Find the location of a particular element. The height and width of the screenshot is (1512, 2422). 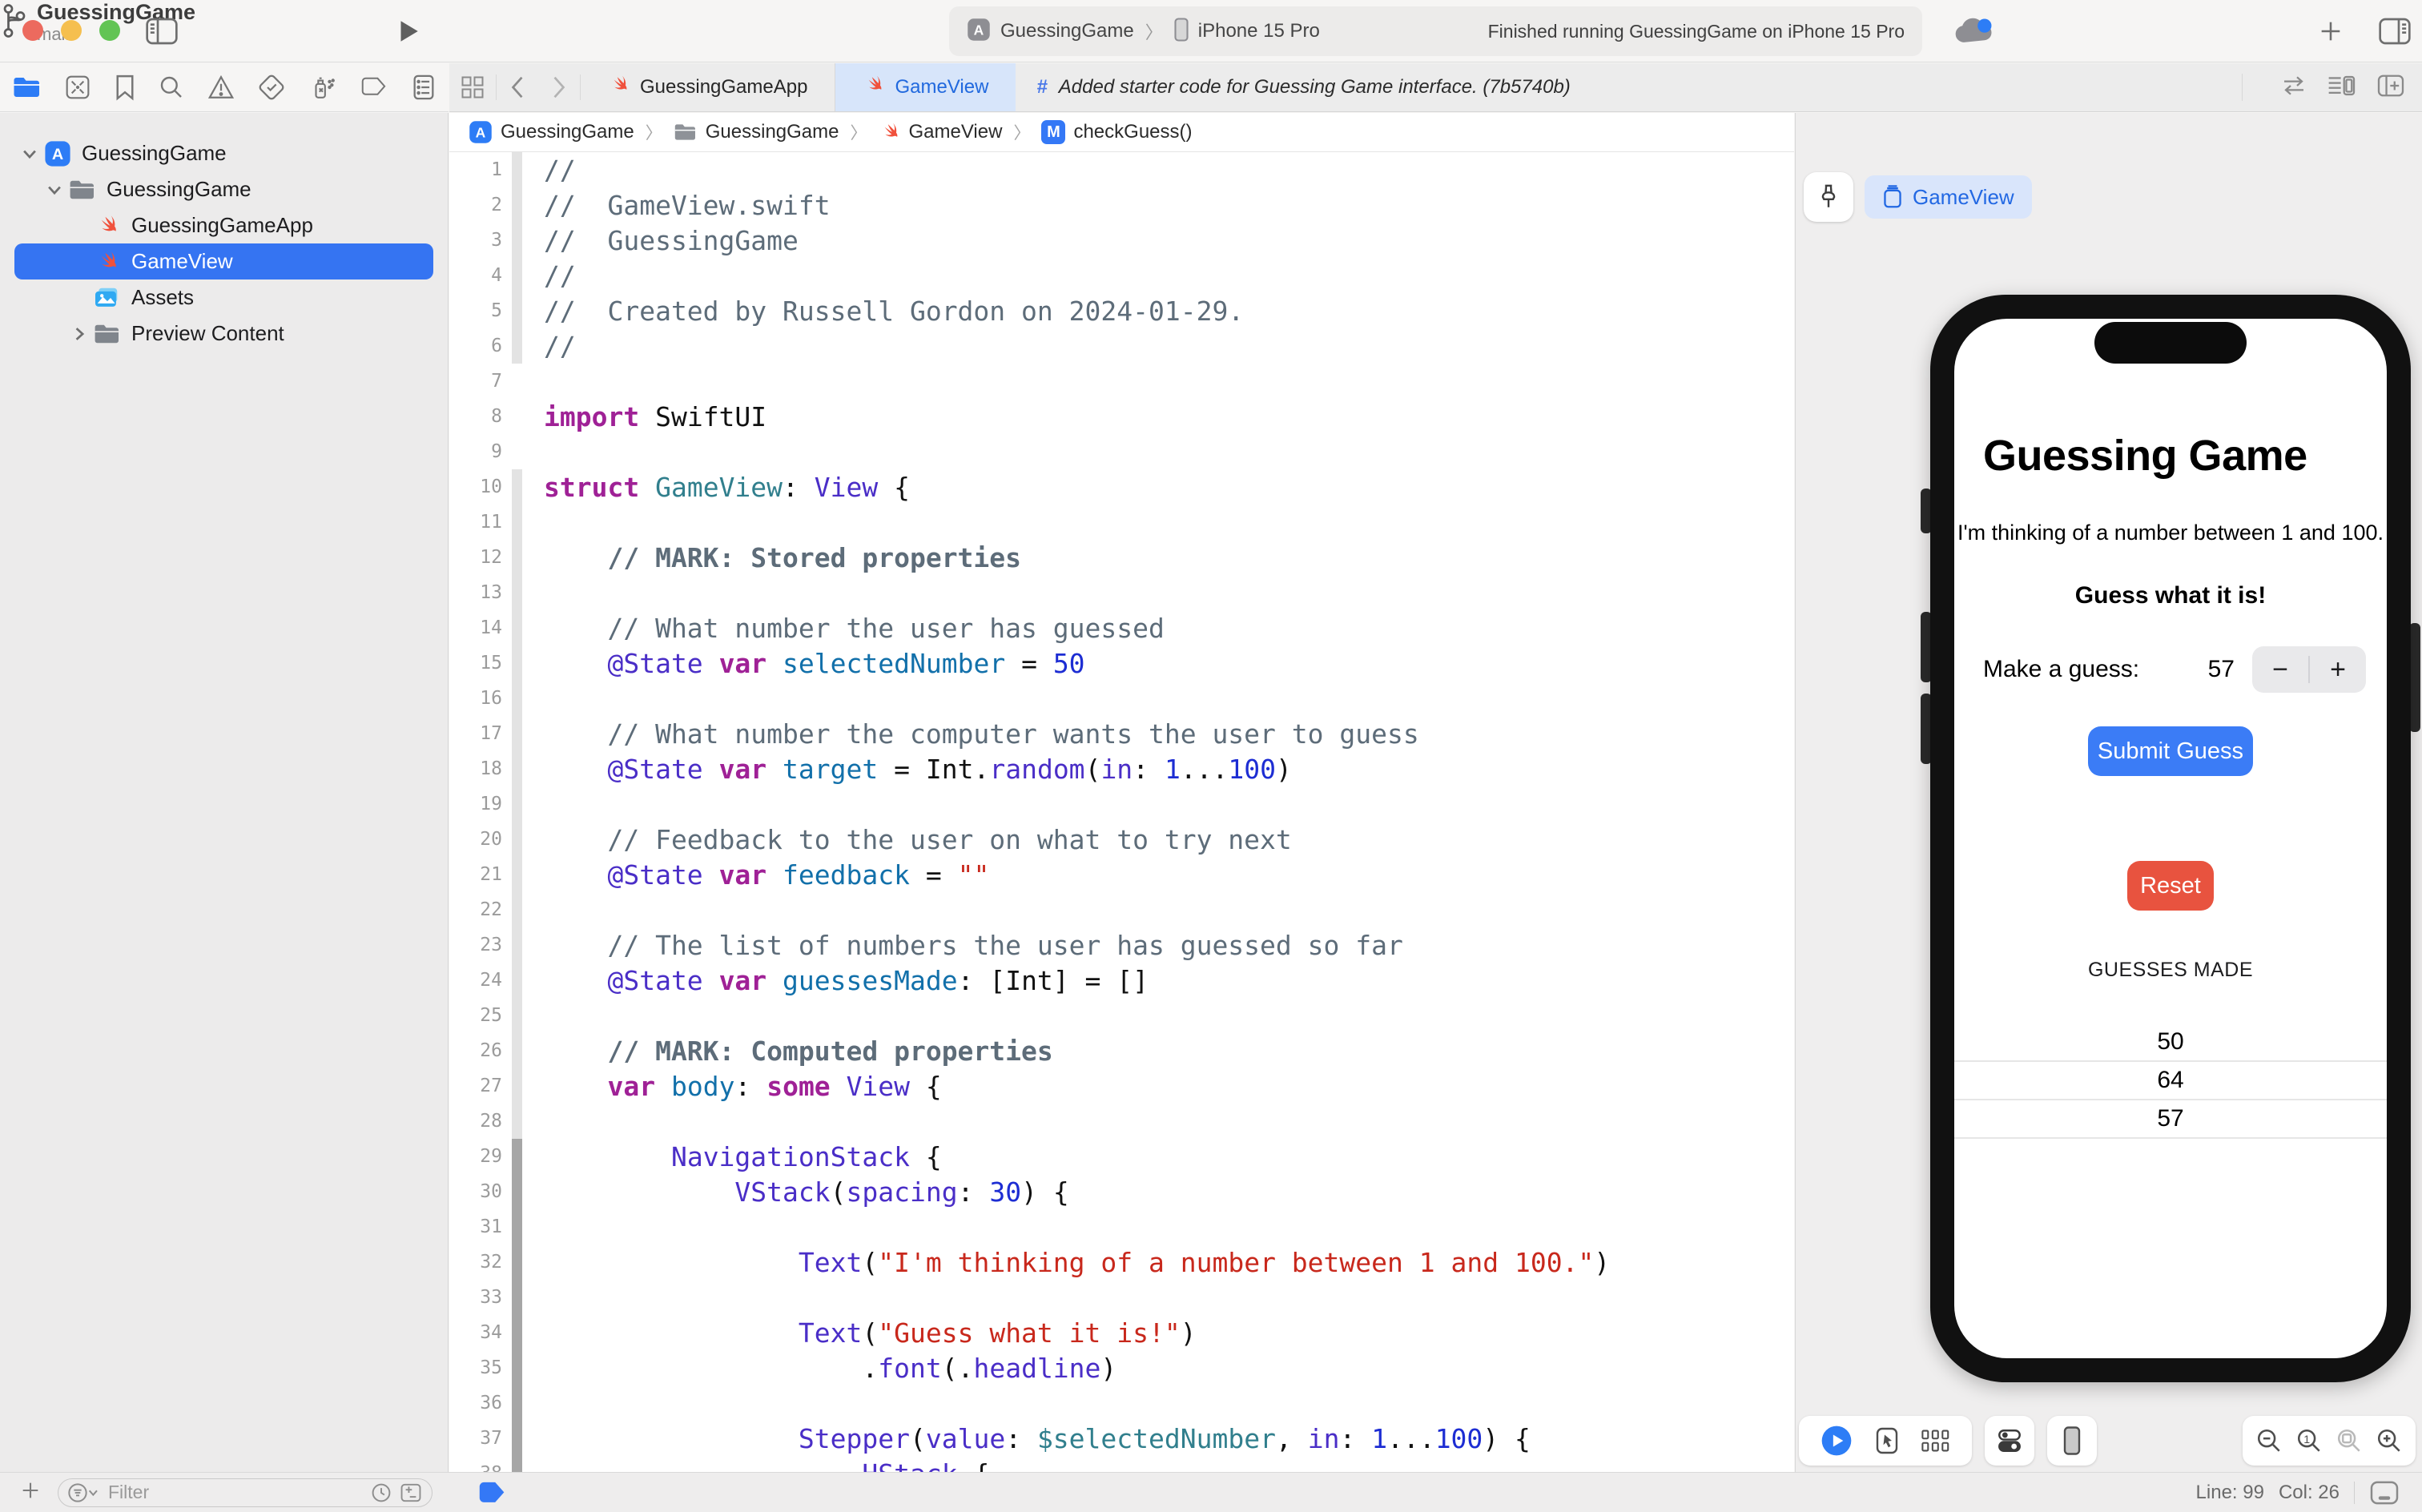

tab-gameview: GameView is located at coordinates (926, 87).